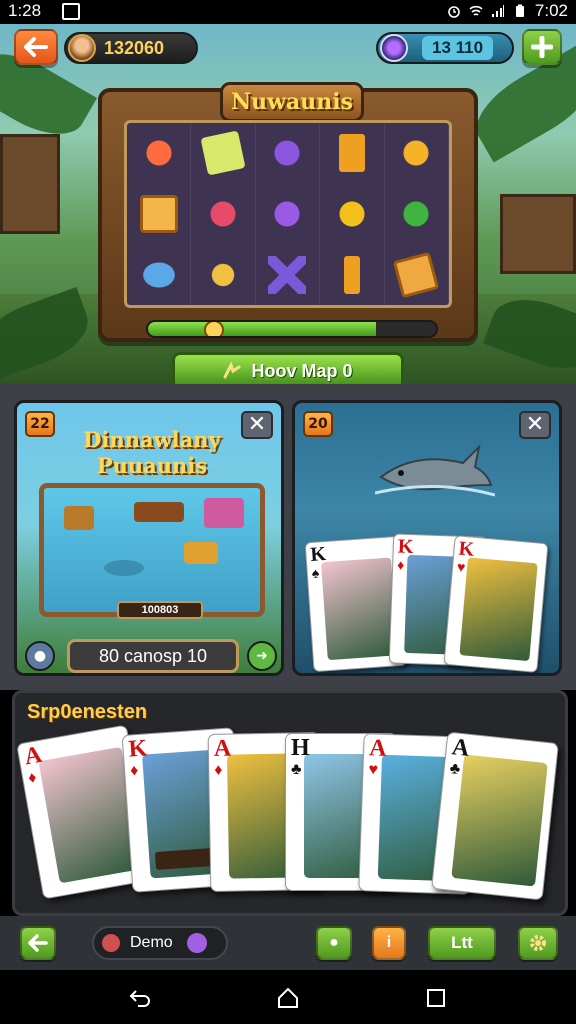  I want to click on gift-box, so click(224, 513).